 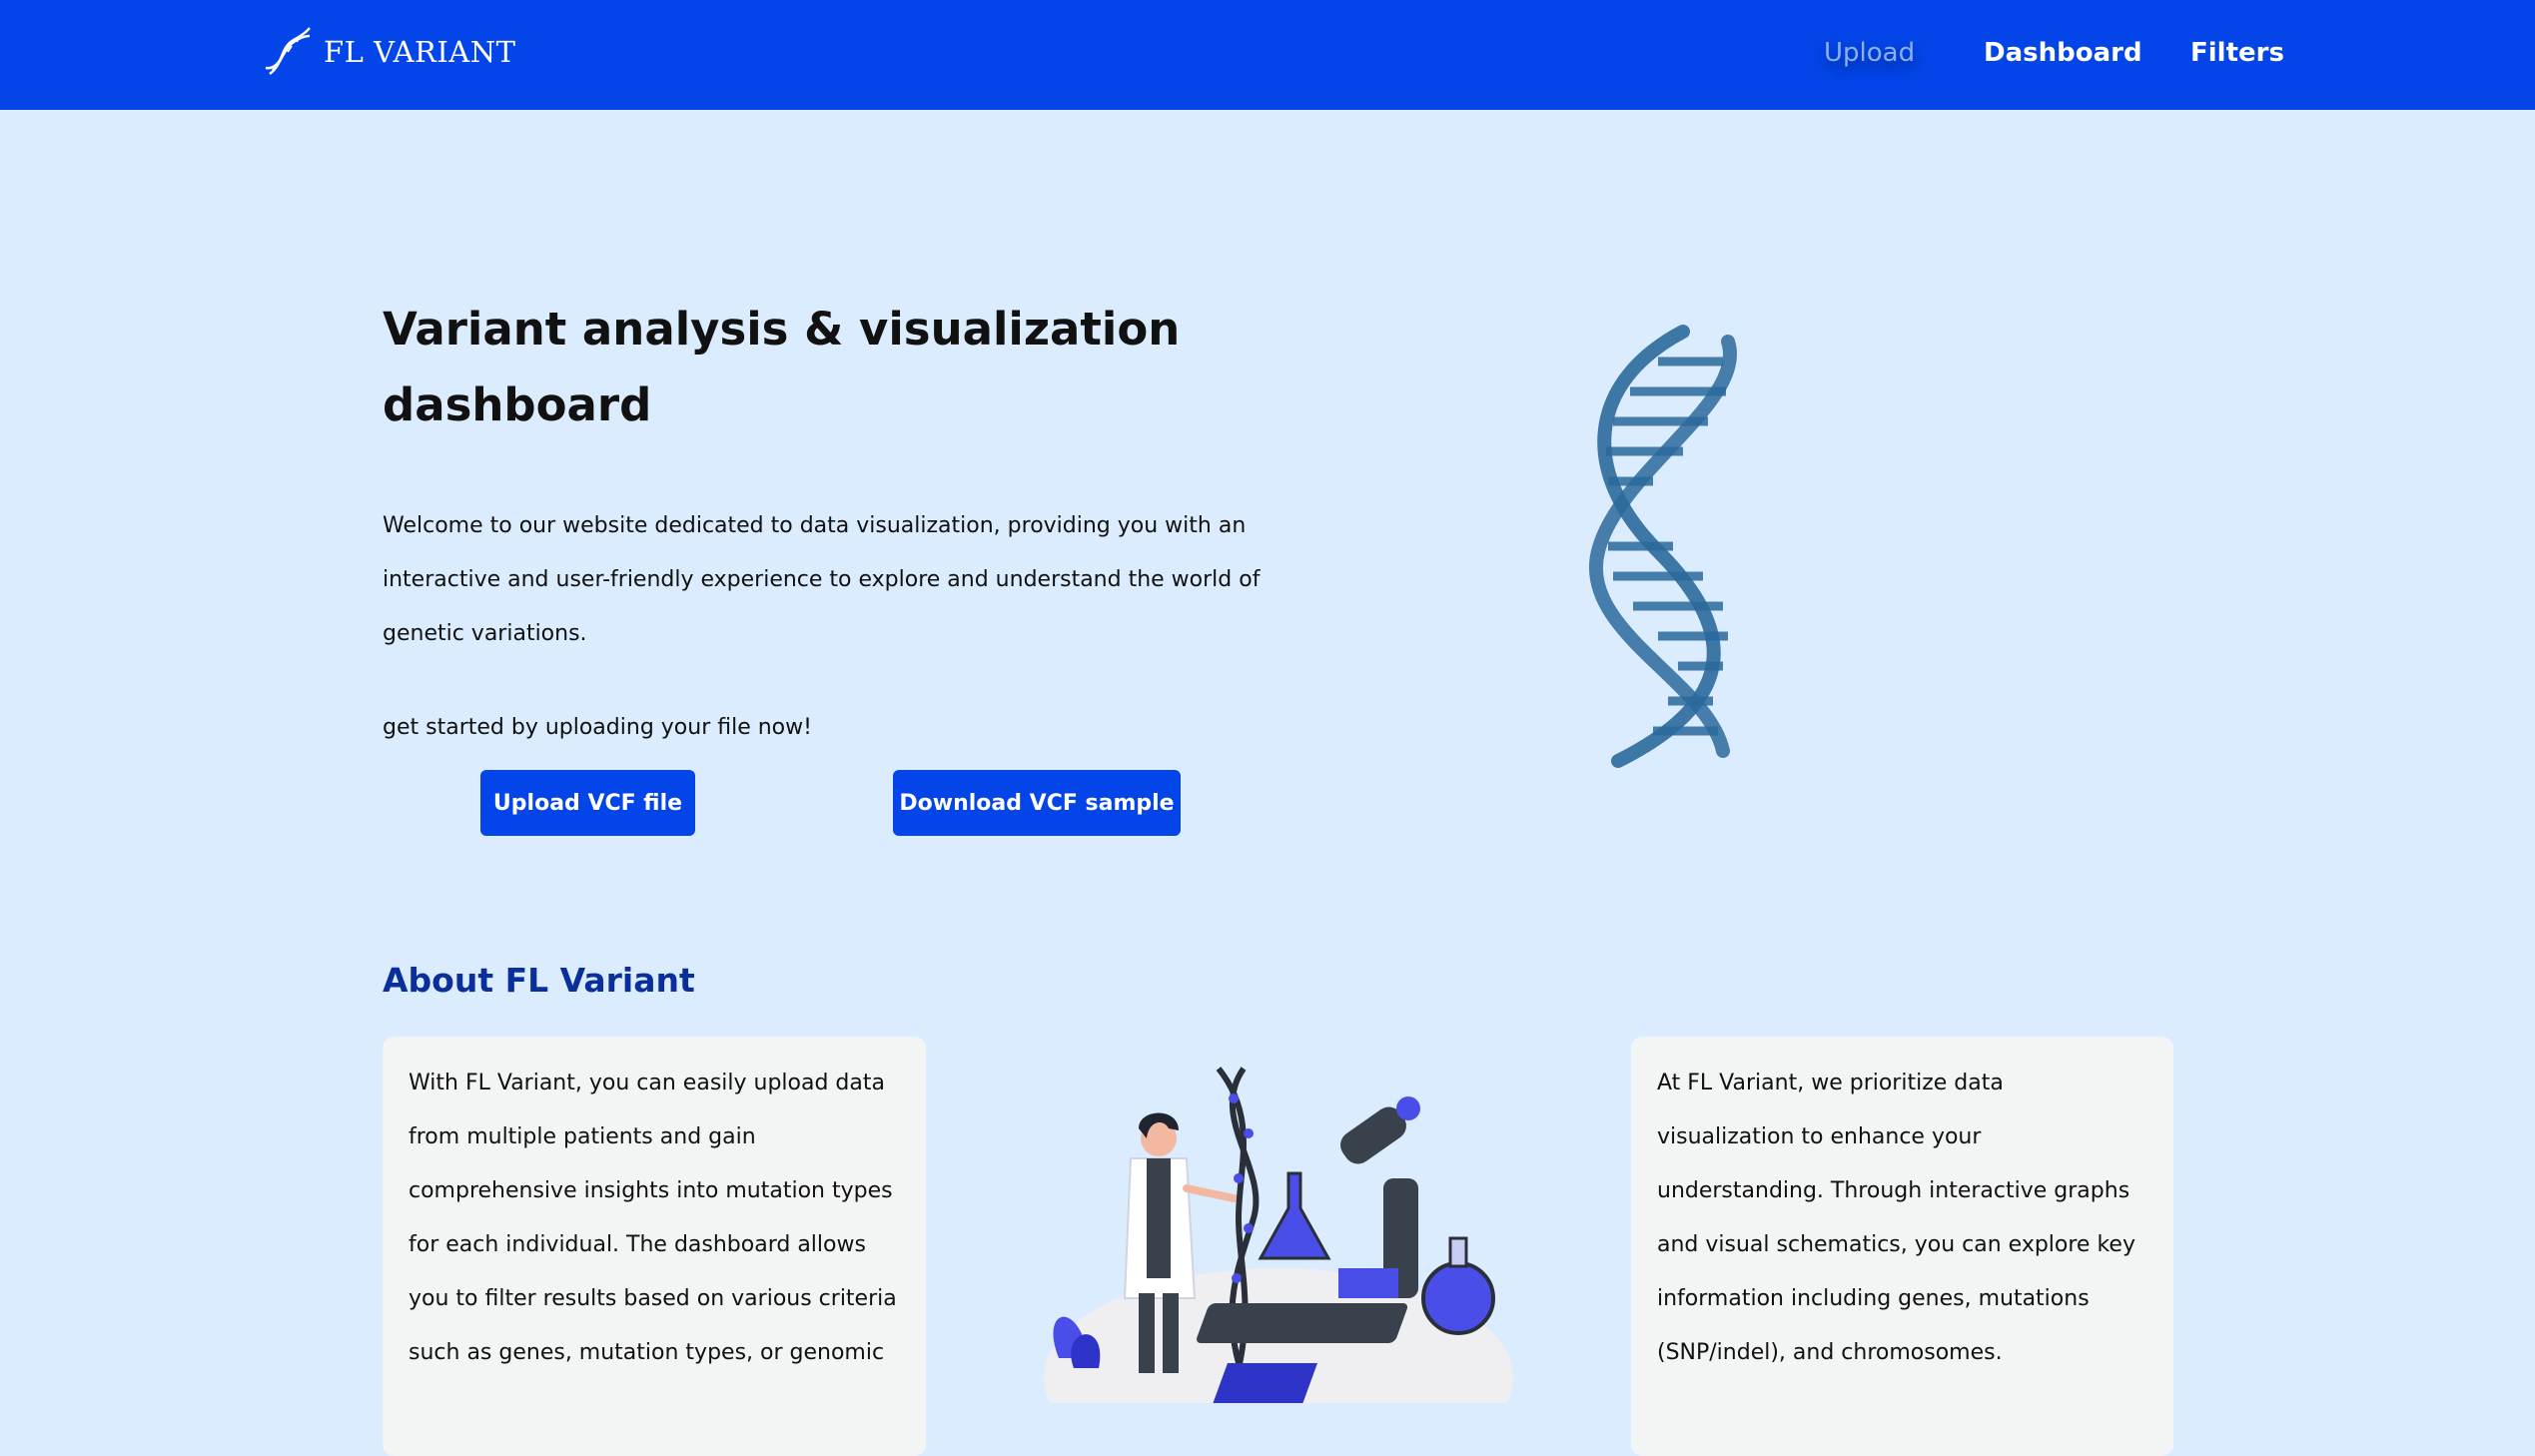 What do you see at coordinates (420, 52) in the screenshot?
I see `logo-text: FL VARIANT` at bounding box center [420, 52].